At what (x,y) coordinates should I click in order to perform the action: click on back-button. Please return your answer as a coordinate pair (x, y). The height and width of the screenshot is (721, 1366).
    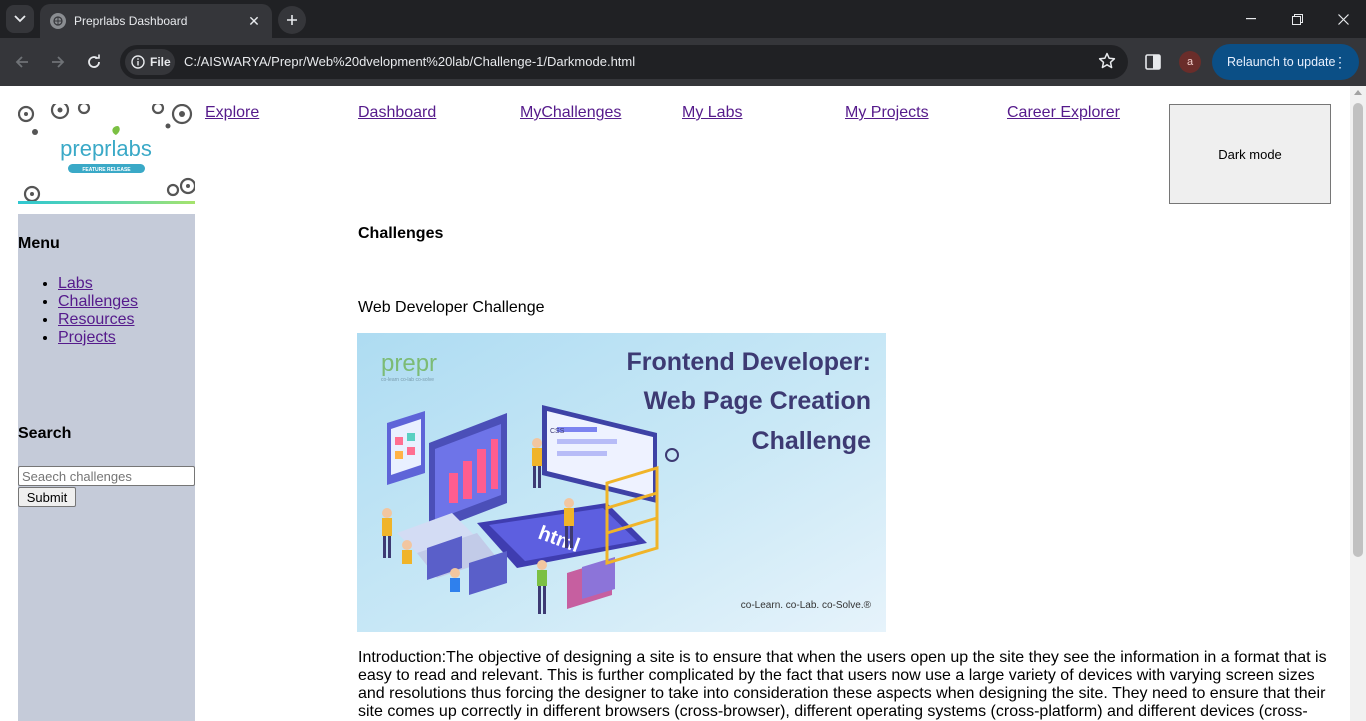
    Looking at the image, I should click on (22, 62).